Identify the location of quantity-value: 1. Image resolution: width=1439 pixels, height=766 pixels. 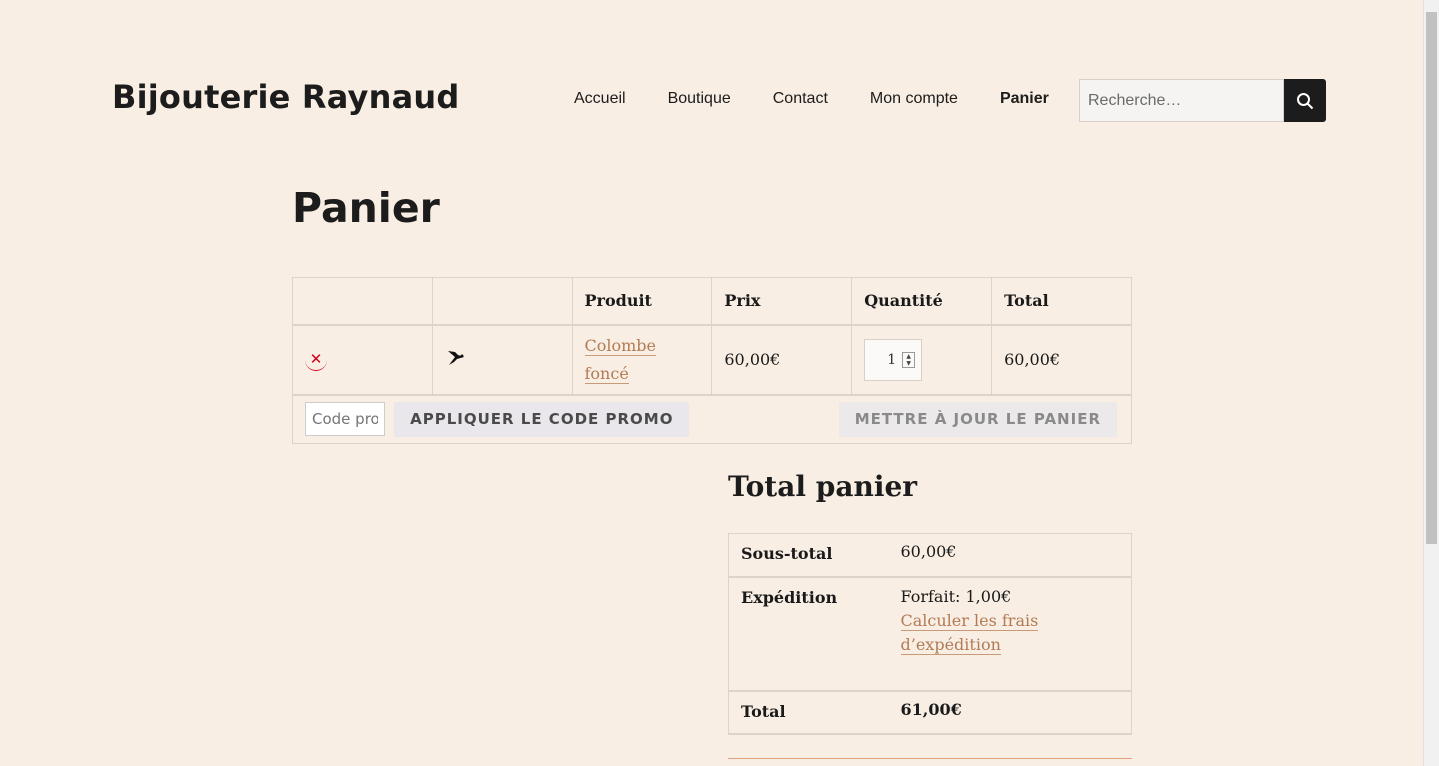
(892, 359).